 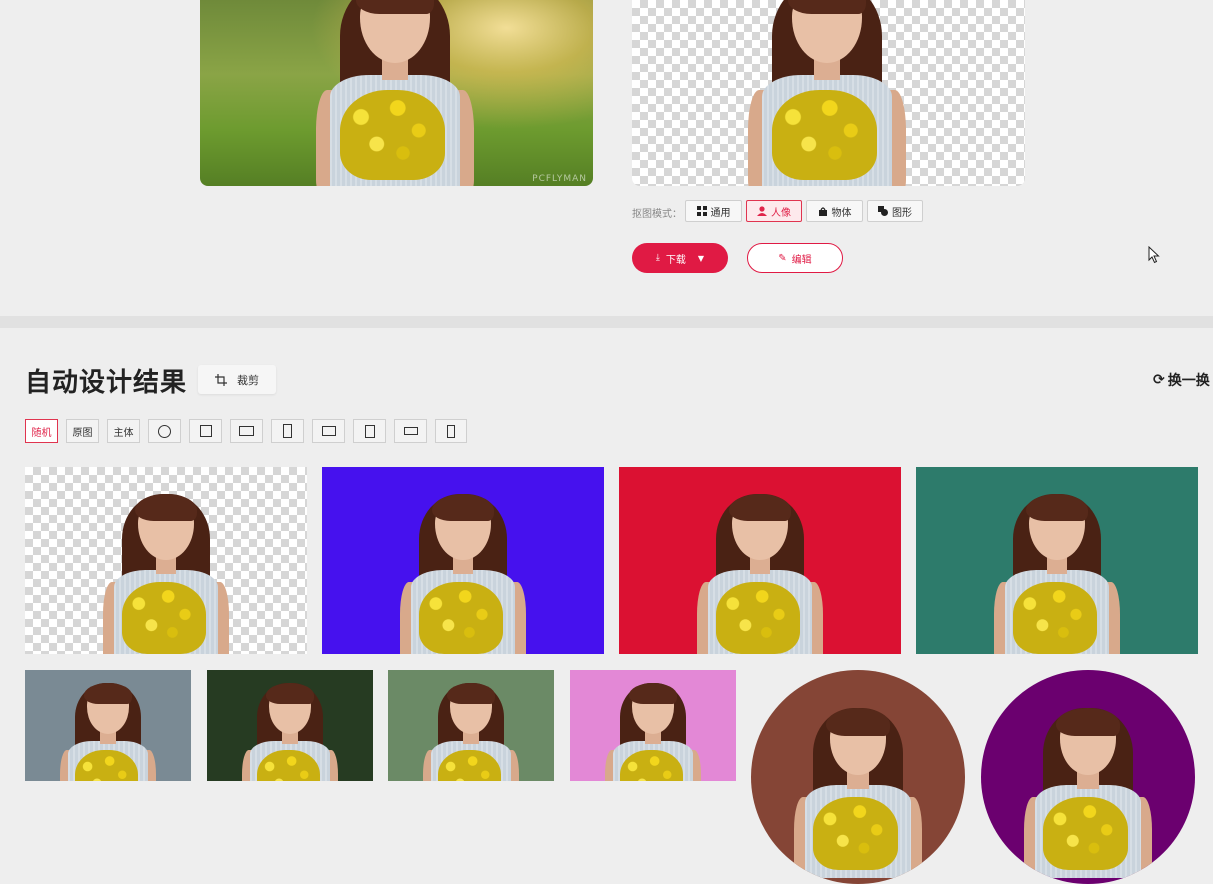 I want to click on result-card-teal, so click(x=1057, y=560).